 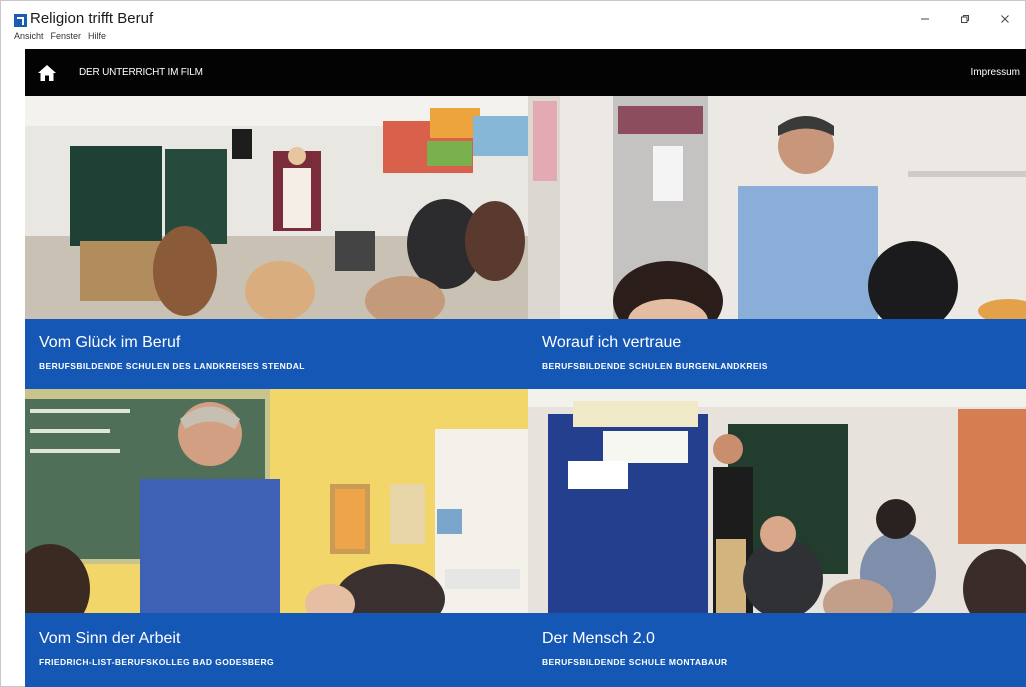 What do you see at coordinates (995, 72) in the screenshot?
I see `impressum-link: Impressum` at bounding box center [995, 72].